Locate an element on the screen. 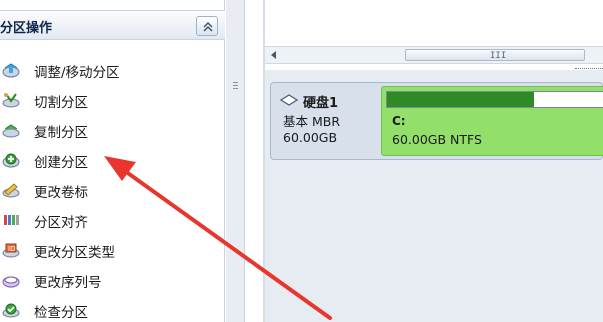 The height and width of the screenshot is (322, 603). change-type-icon: ID is located at coordinates (11, 250).